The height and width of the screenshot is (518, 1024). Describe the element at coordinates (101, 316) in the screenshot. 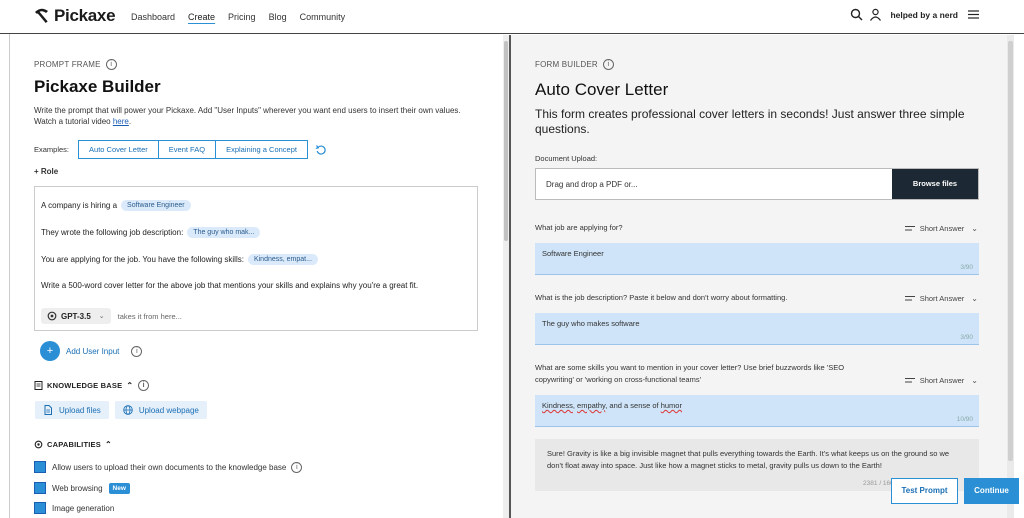

I see `chevron-down-icon: ⌄` at that location.